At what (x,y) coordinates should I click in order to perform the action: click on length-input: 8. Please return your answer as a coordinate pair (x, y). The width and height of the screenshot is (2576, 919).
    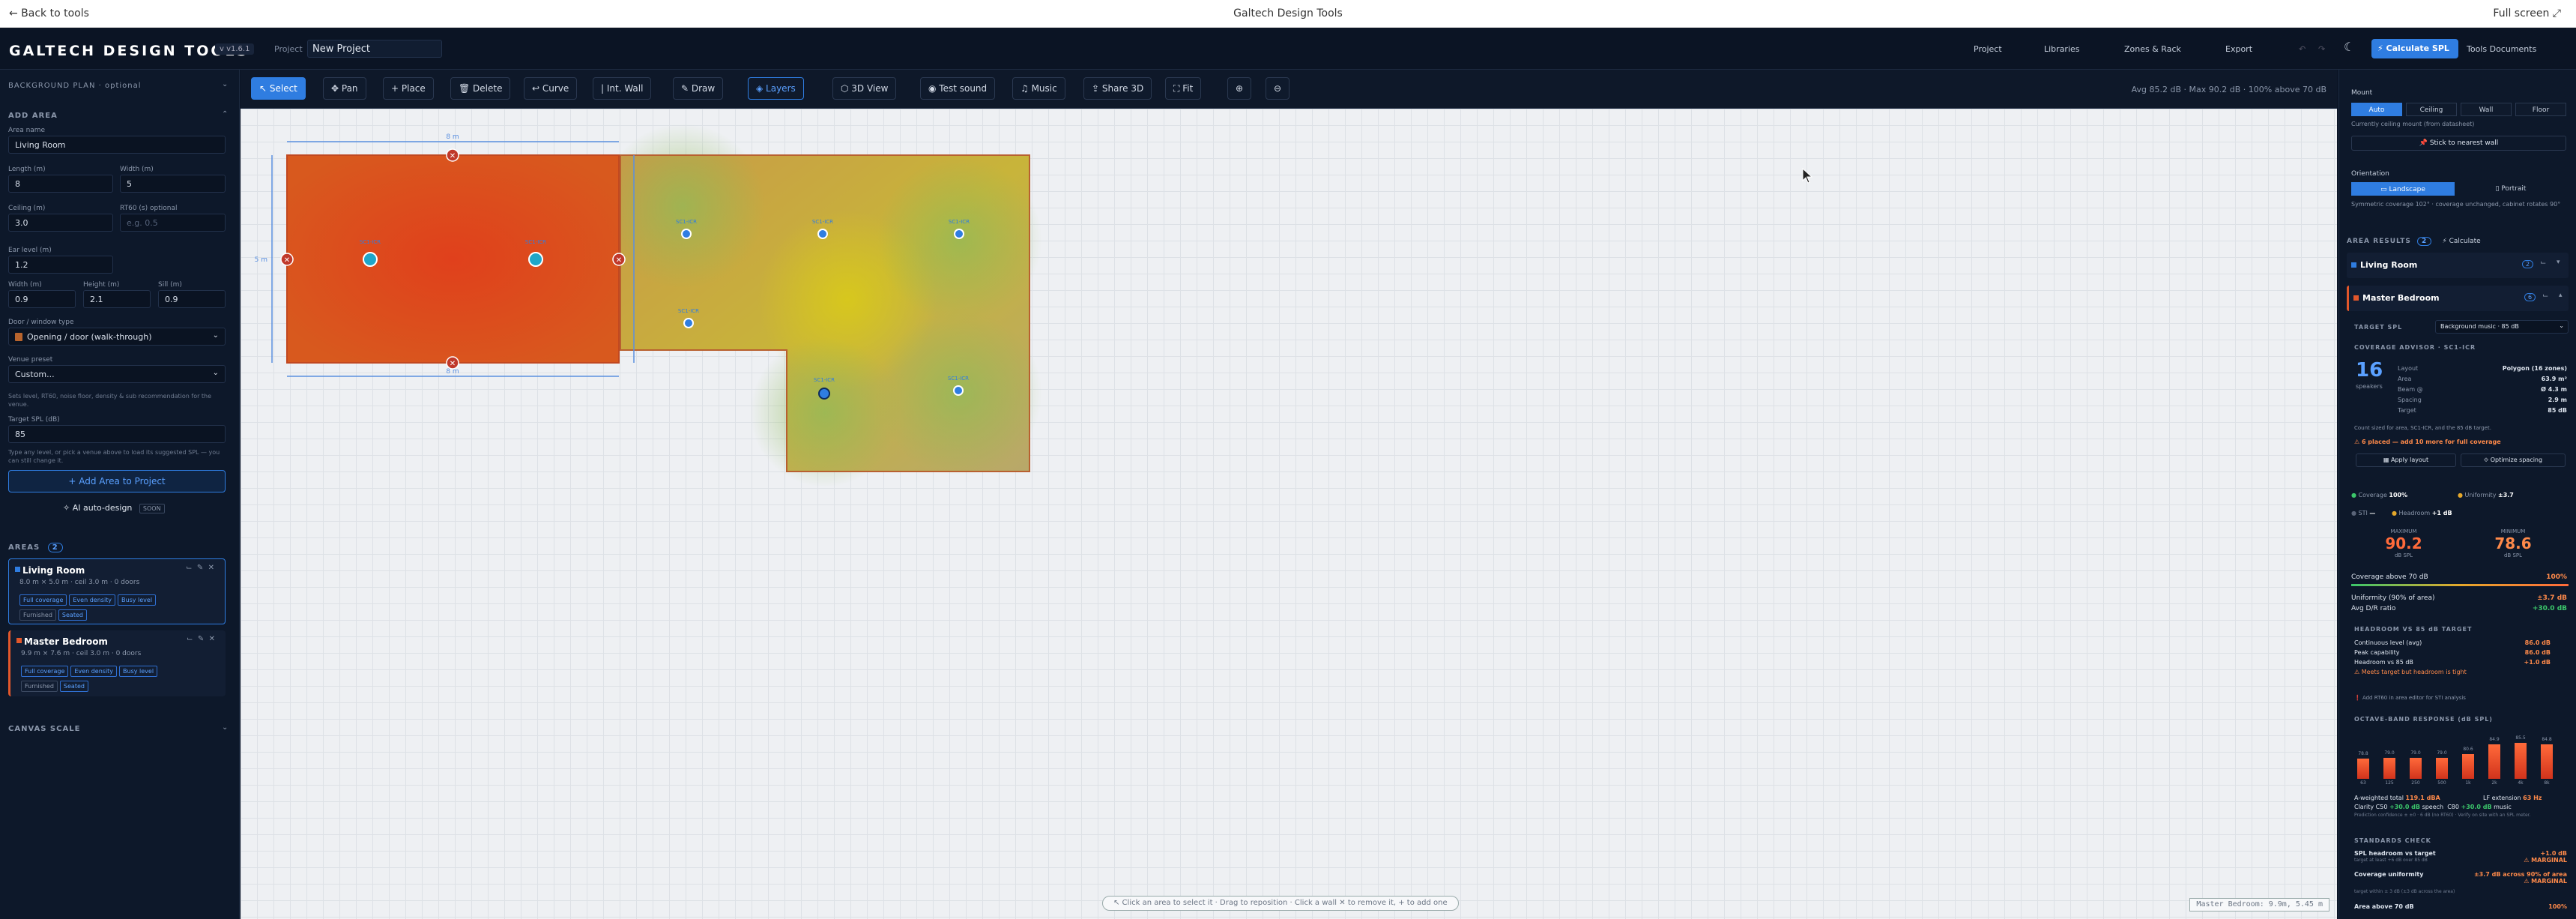
    Looking at the image, I should click on (60, 184).